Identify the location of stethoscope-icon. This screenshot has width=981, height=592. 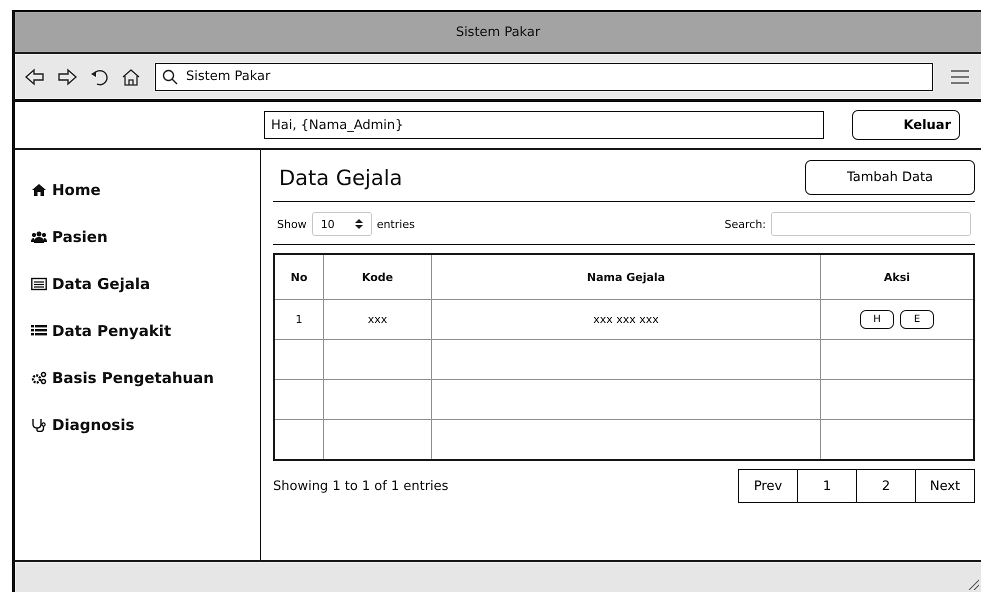
(39, 425).